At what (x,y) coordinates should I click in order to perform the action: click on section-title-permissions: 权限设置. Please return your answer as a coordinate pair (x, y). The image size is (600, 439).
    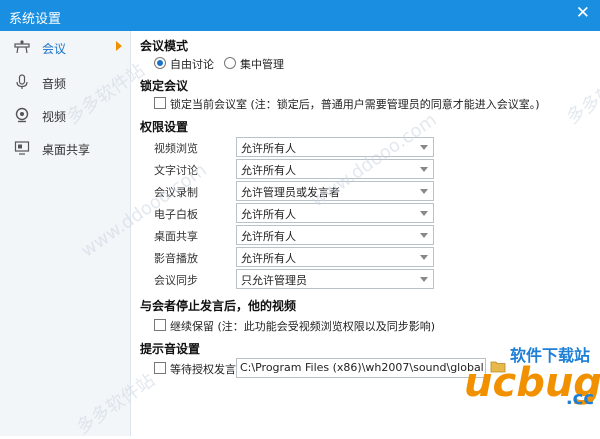
    Looking at the image, I should click on (164, 127).